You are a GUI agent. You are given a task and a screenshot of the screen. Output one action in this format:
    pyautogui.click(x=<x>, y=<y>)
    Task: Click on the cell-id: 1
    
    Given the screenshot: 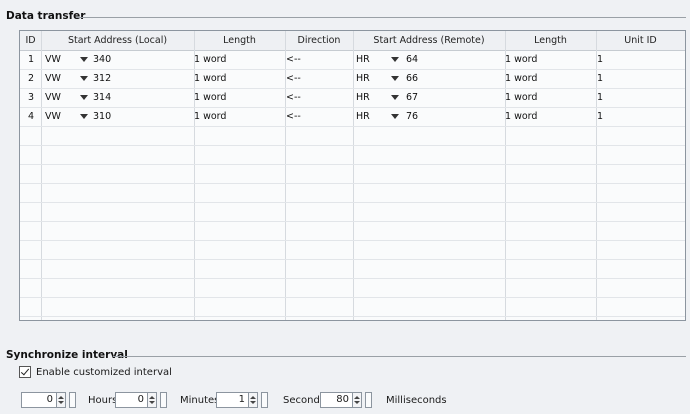 What is the action you would take?
    pyautogui.click(x=31, y=59)
    